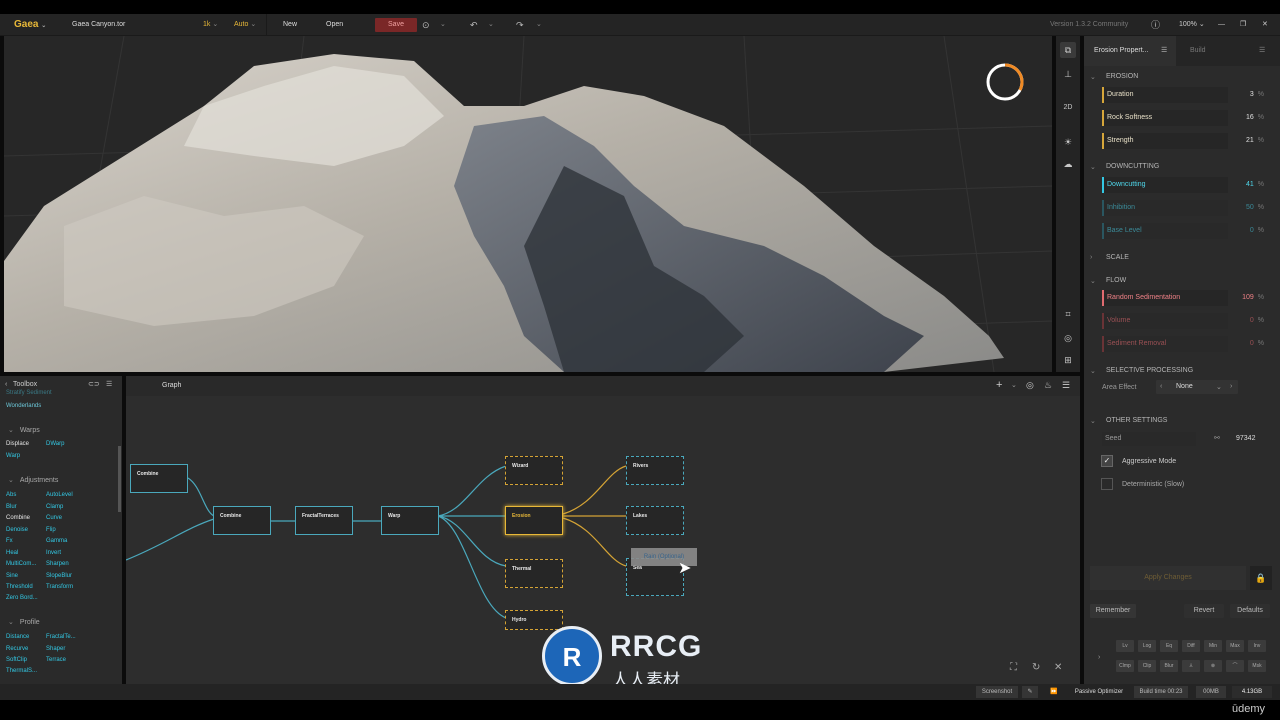  What do you see at coordinates (1093, 281) in the screenshot?
I see `flow-collapse-icon: ⌄` at bounding box center [1093, 281].